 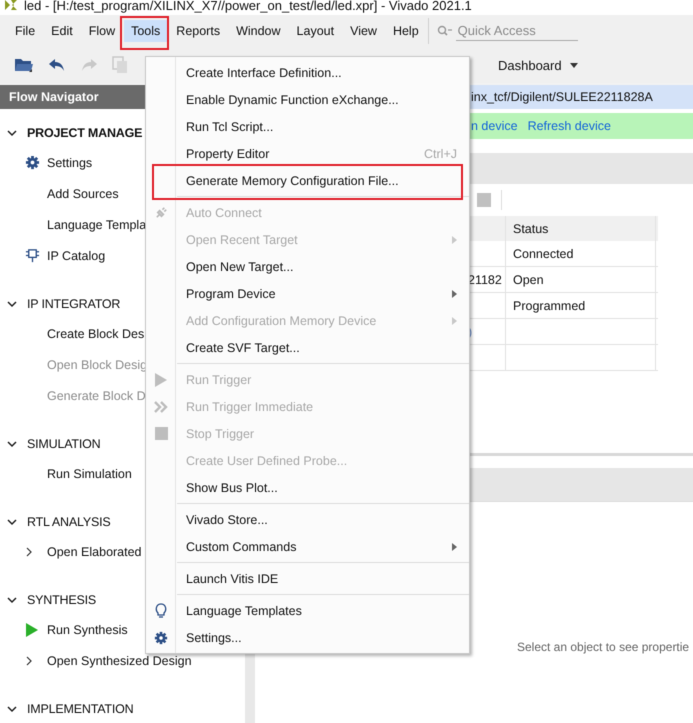 I want to click on link: Refresh device, so click(x=569, y=126).